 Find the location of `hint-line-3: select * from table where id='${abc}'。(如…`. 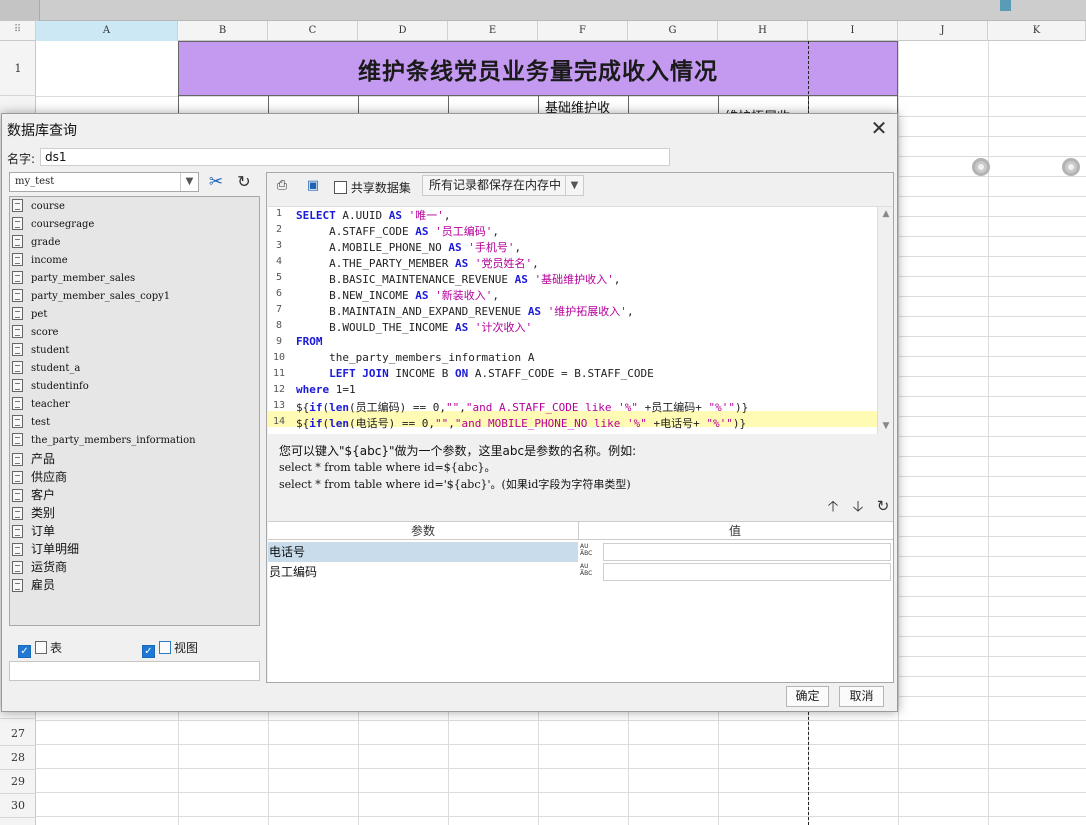

hint-line-3: select * from table where id='${abc}'。(如… is located at coordinates (455, 484).